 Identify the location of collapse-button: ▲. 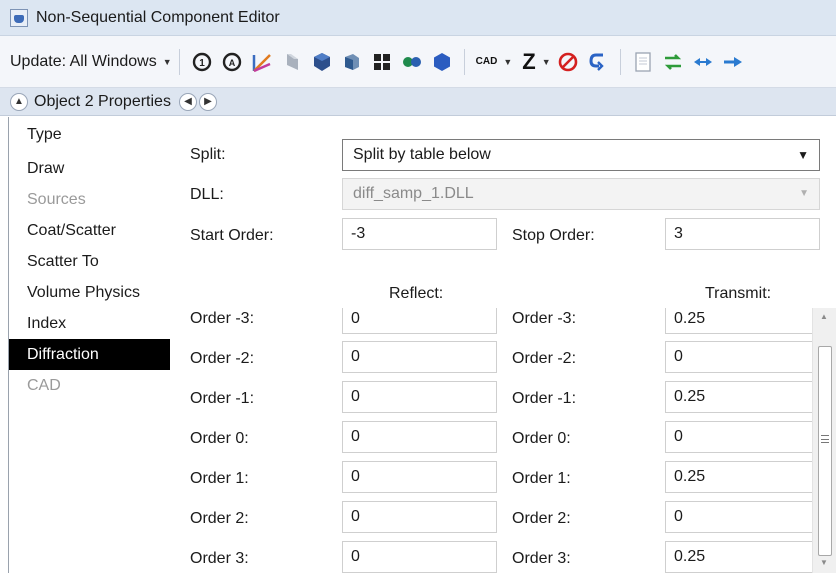
(19, 101).